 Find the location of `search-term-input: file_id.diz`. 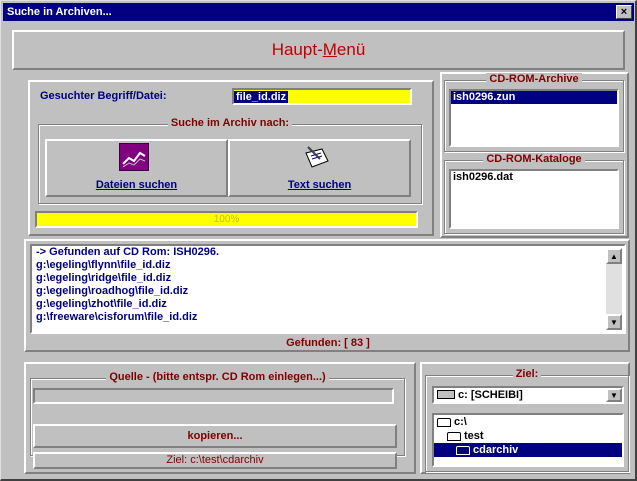

search-term-input: file_id.diz is located at coordinates (322, 96).